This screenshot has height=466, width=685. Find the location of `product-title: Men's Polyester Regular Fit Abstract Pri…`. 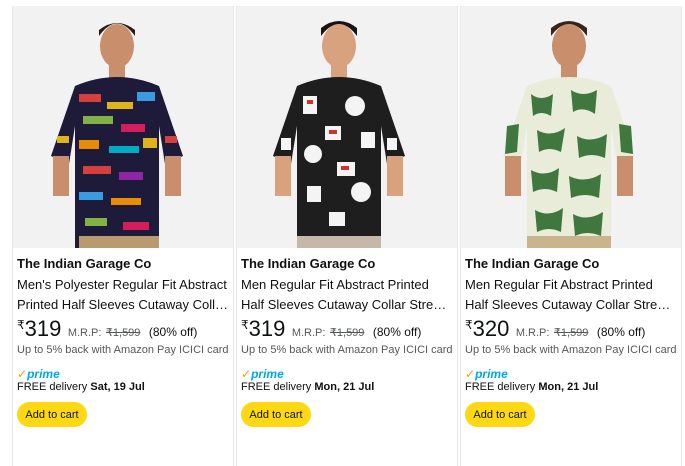

product-title: Men's Polyester Regular Fit Abstract Pri… is located at coordinates (123, 295).